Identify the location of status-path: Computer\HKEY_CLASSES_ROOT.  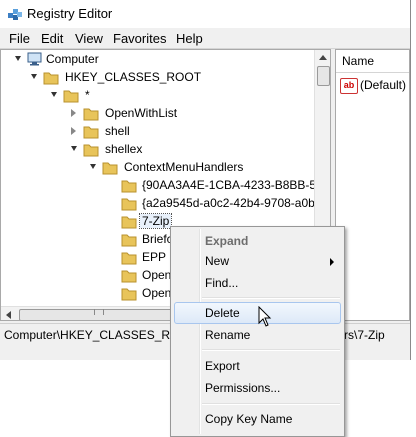
(100, 335).